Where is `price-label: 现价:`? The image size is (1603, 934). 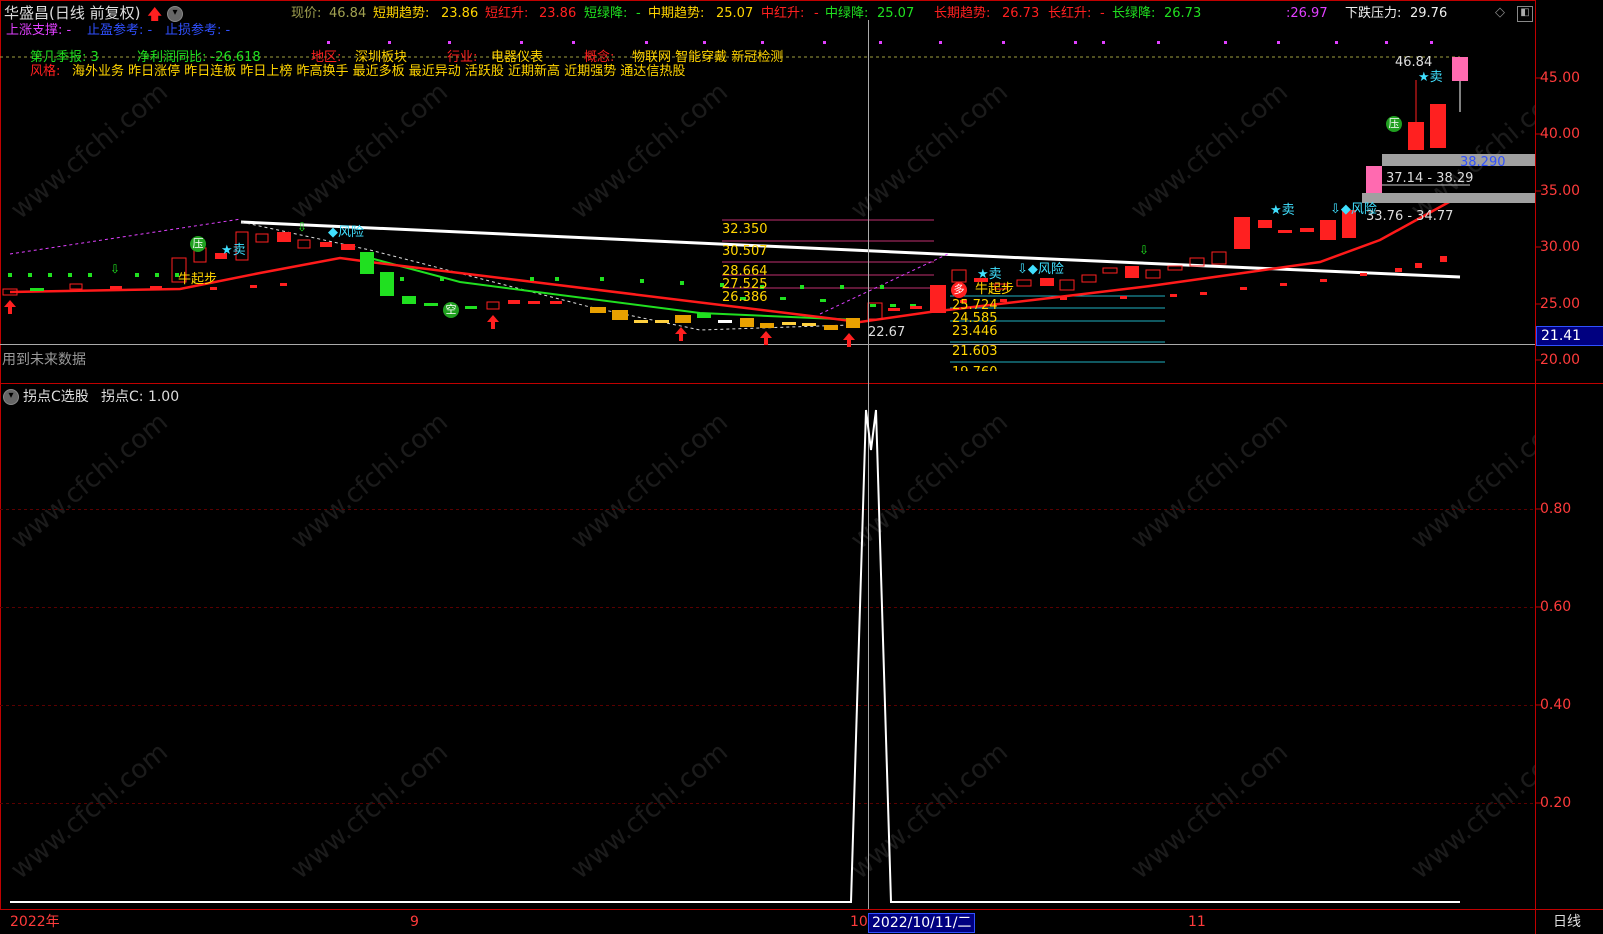 price-label: 现价: is located at coordinates (306, 13).